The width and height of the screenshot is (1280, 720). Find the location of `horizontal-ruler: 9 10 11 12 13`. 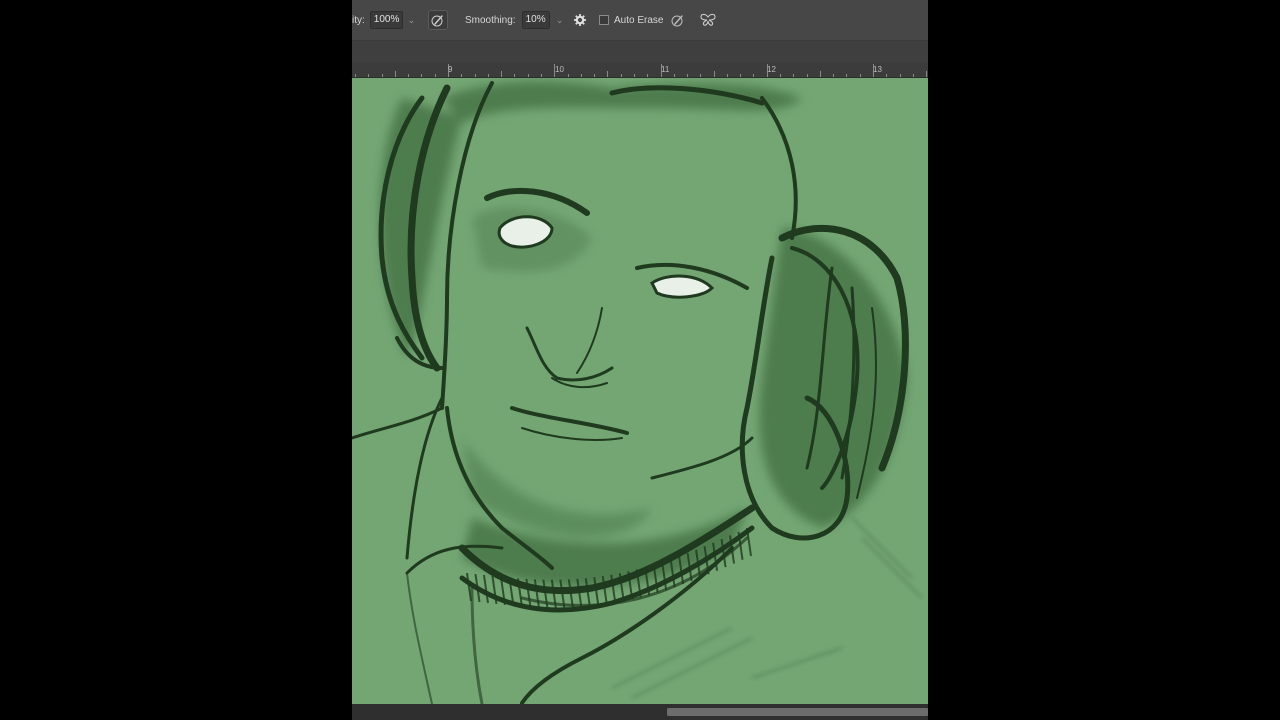

horizontal-ruler: 9 10 11 12 13 is located at coordinates (640, 70).